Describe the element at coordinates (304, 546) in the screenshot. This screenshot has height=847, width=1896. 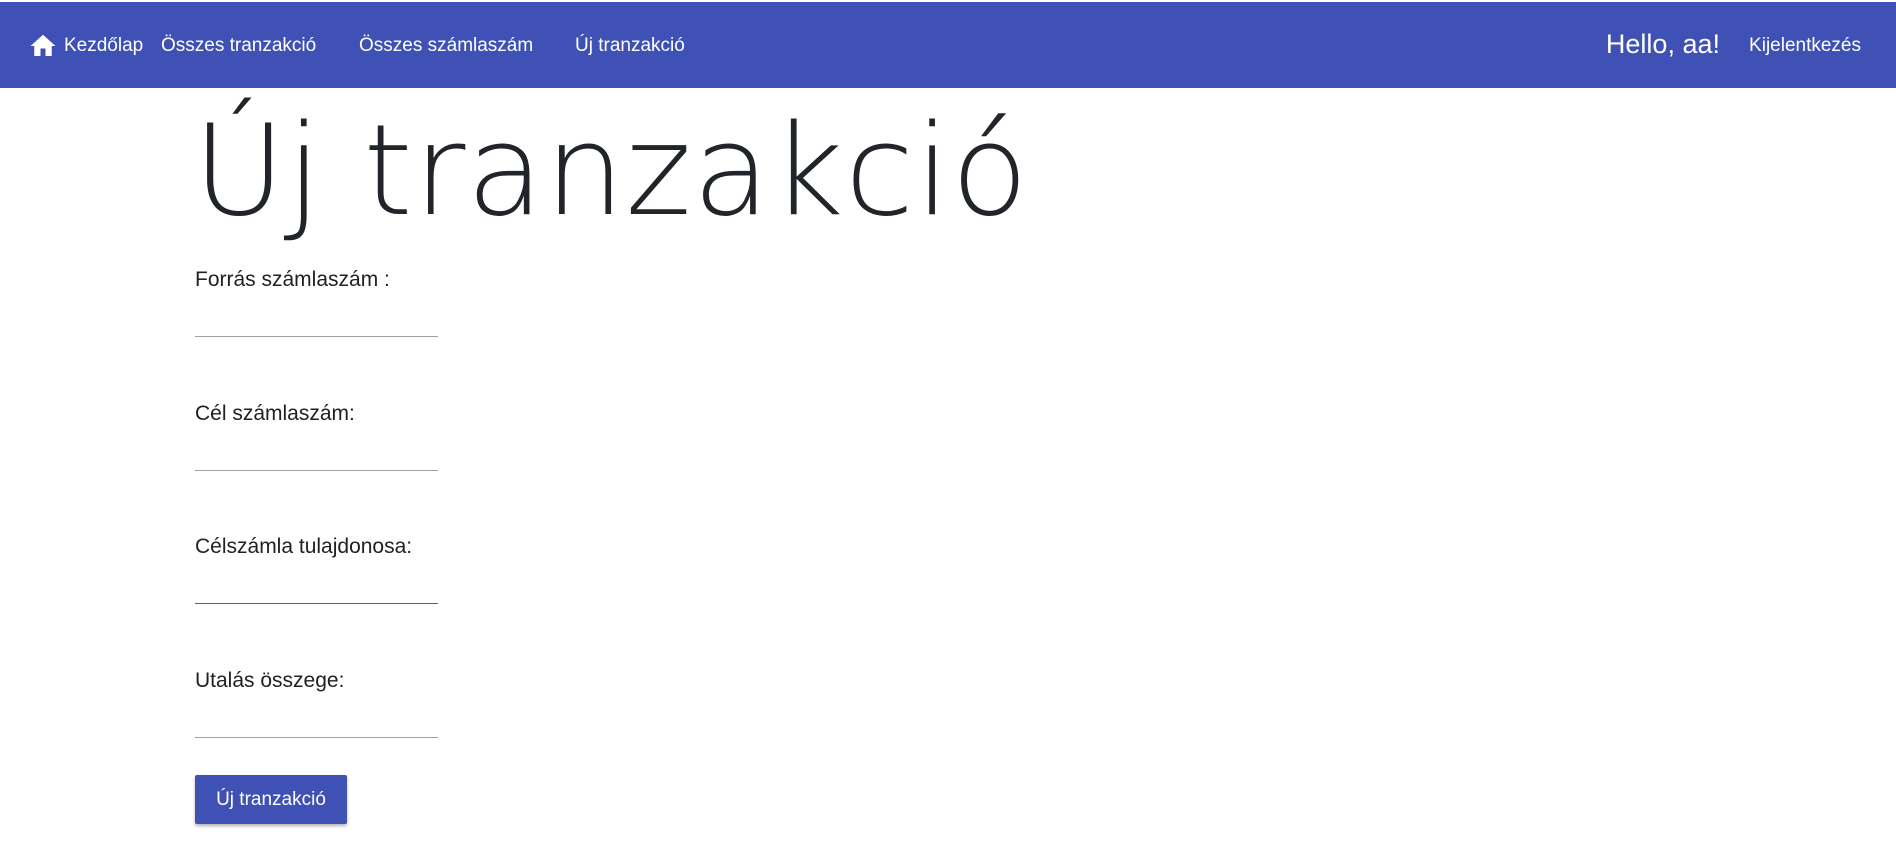
I see `target-owner-label: Célszámla tulajdonosa:` at that location.